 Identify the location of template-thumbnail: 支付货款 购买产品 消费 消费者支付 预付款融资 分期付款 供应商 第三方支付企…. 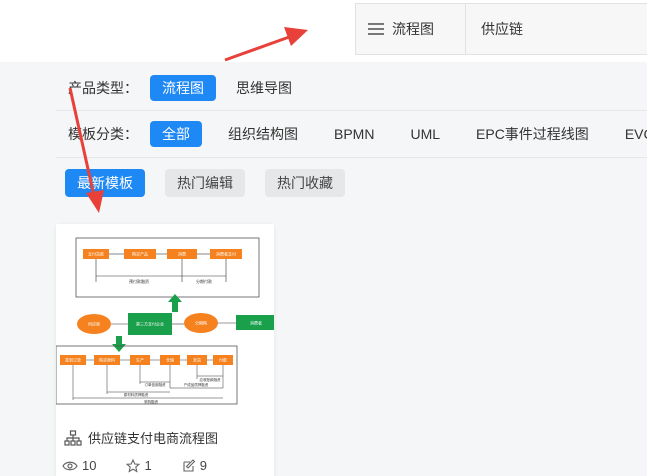
(165, 322).